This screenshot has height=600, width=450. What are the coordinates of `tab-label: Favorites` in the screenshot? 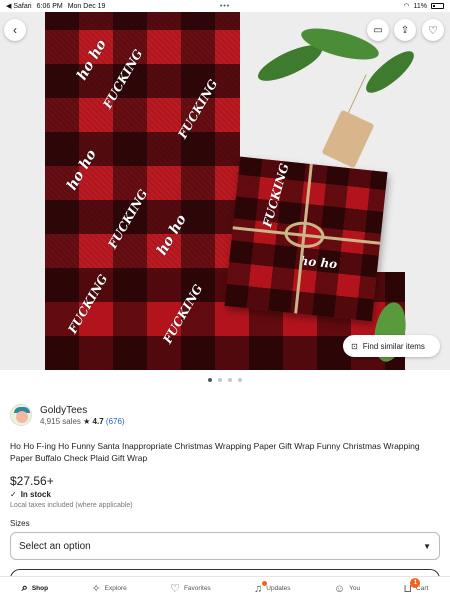 It's located at (197, 588).